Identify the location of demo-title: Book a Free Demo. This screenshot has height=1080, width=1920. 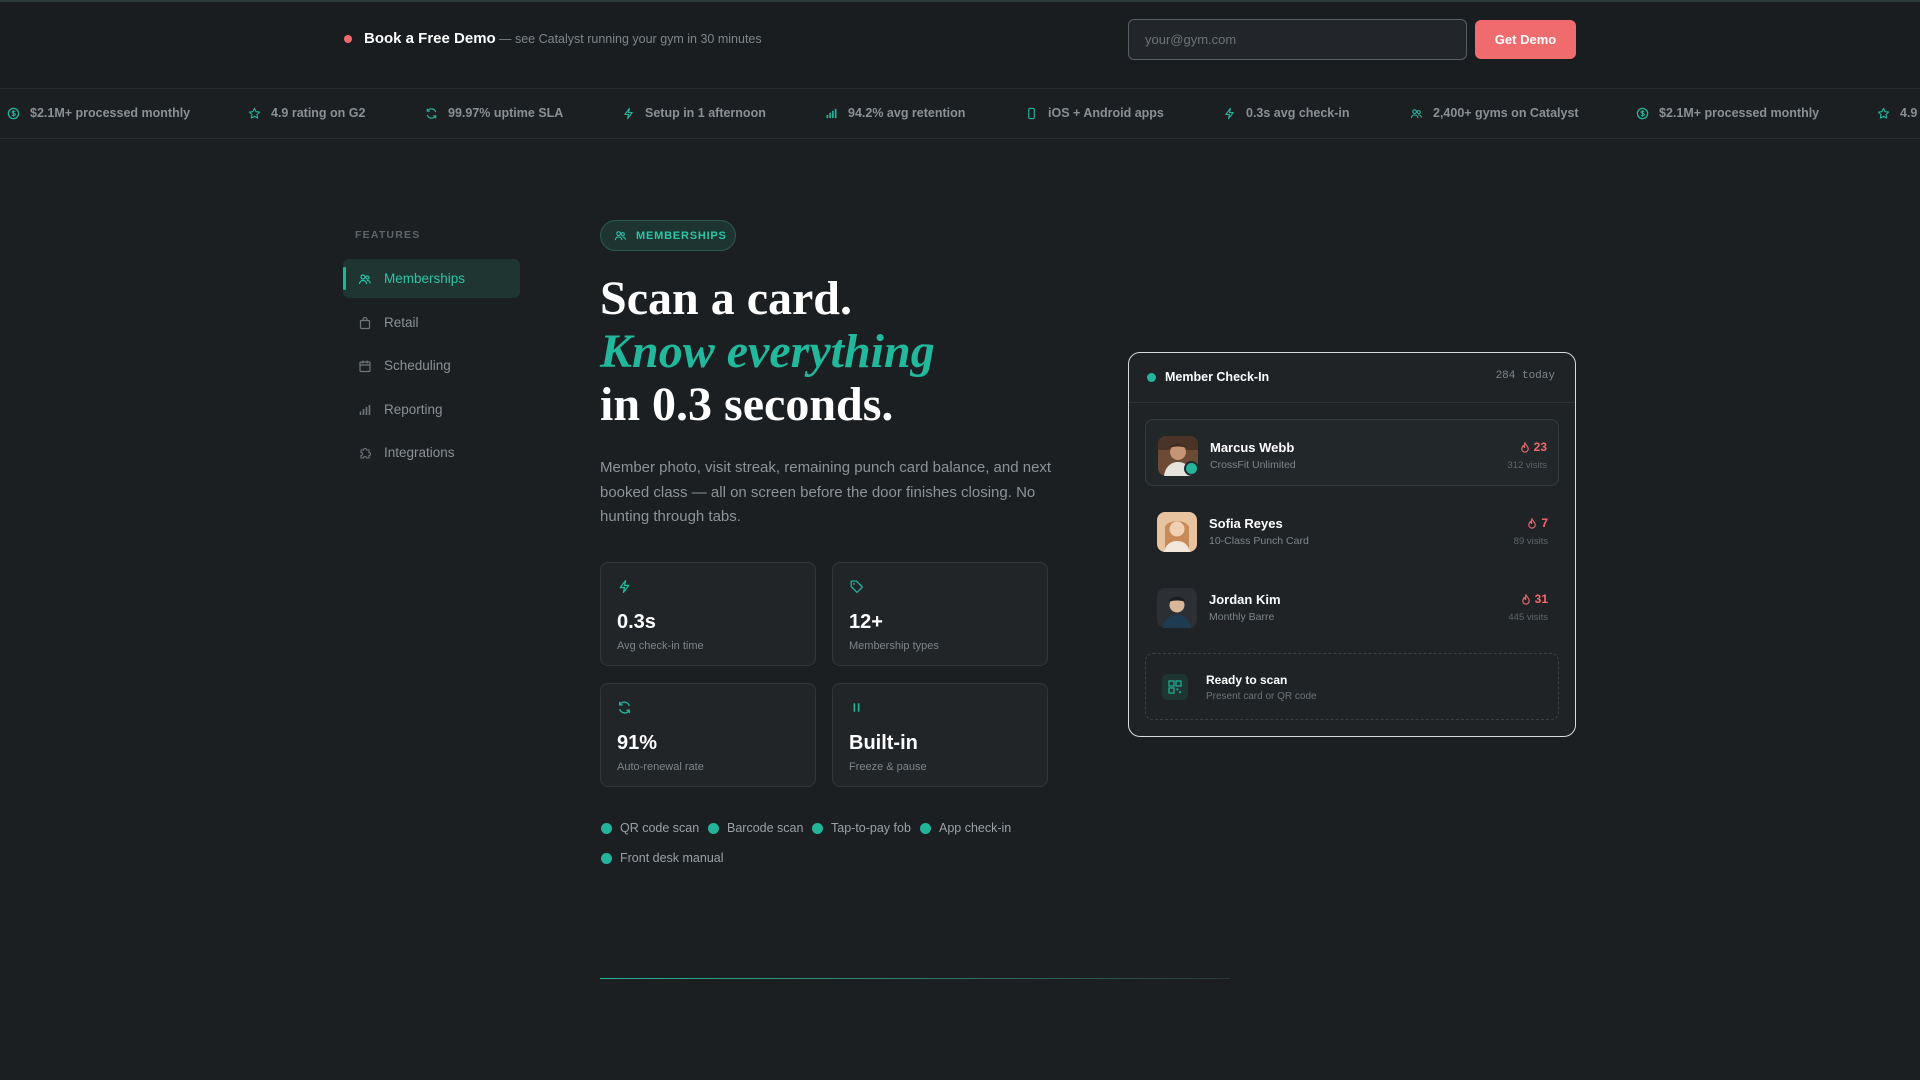
(430, 38).